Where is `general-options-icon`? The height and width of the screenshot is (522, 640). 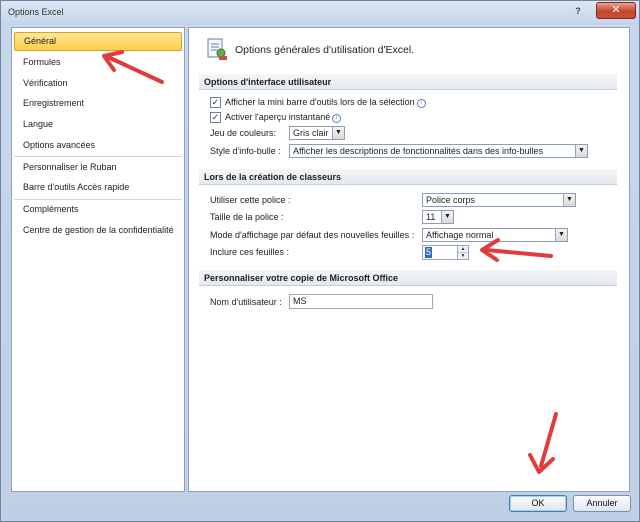 general-options-icon is located at coordinates (217, 49).